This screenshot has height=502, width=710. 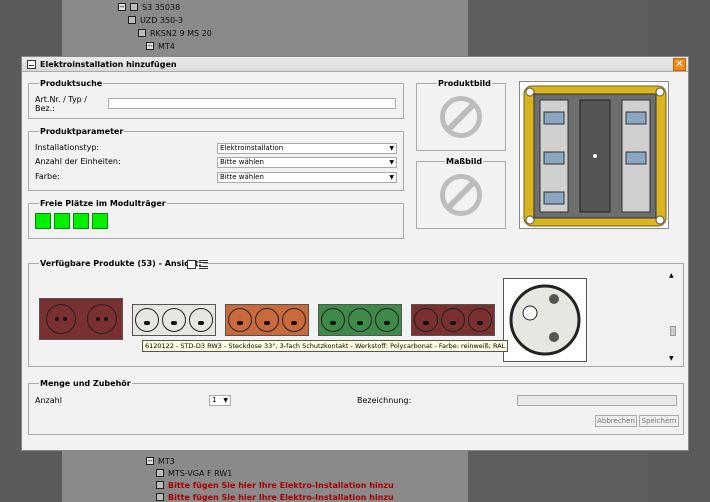 What do you see at coordinates (161, 7) in the screenshot?
I see `tree-item-label: S3 35038` at bounding box center [161, 7].